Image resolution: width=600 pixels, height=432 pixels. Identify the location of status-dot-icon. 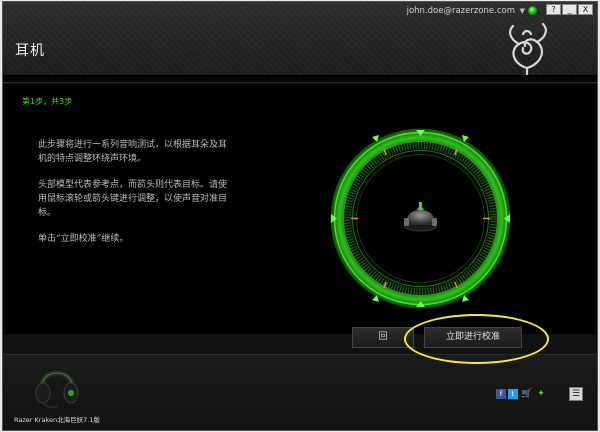
(532, 10).